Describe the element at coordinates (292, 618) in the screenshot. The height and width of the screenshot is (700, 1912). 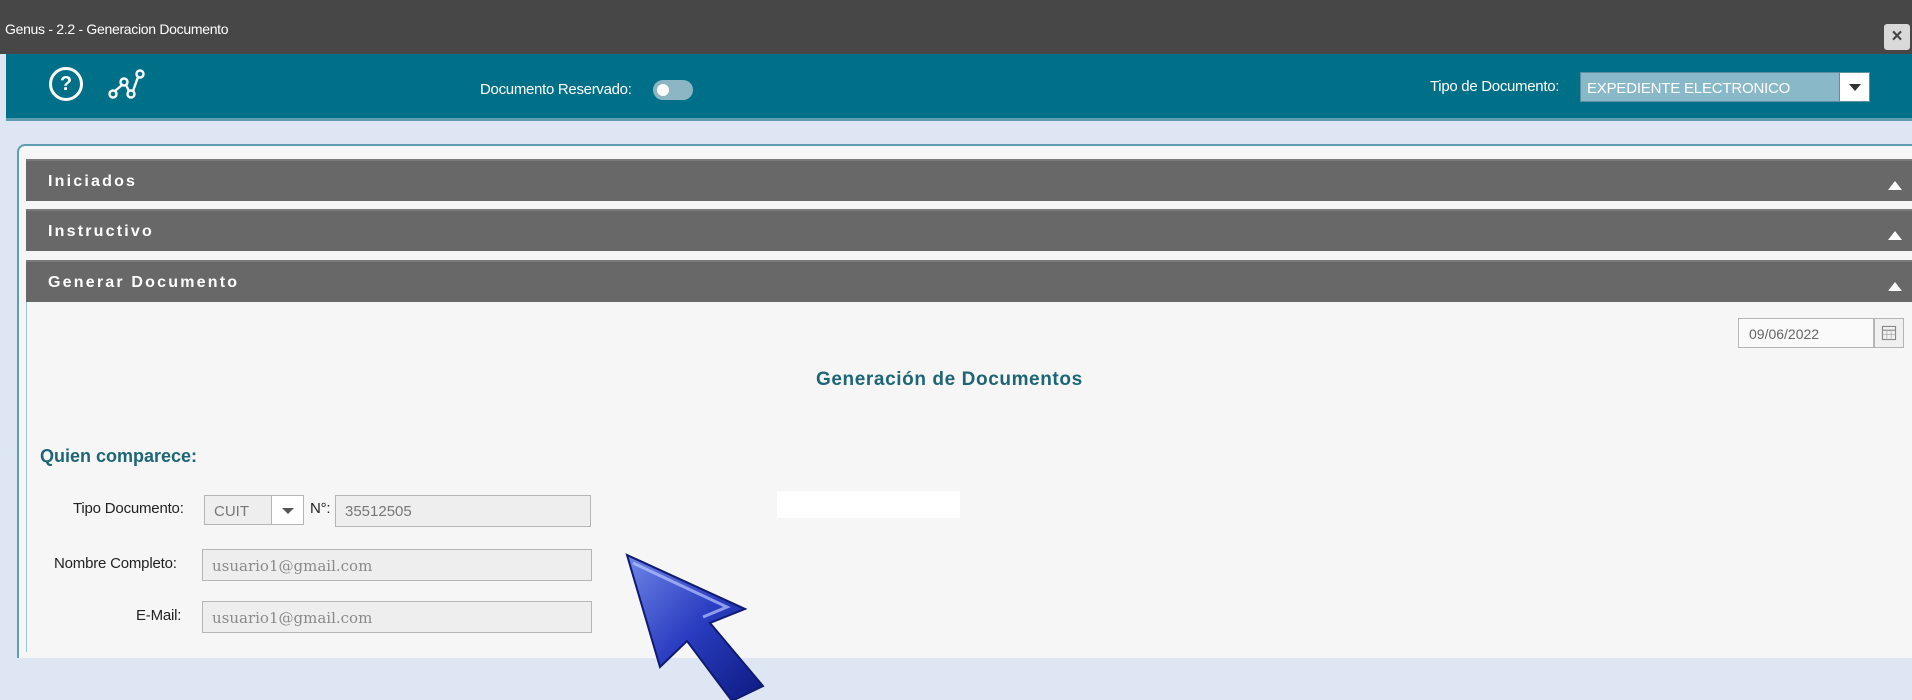
I see `email-value: usuario1@gmail.com` at that location.